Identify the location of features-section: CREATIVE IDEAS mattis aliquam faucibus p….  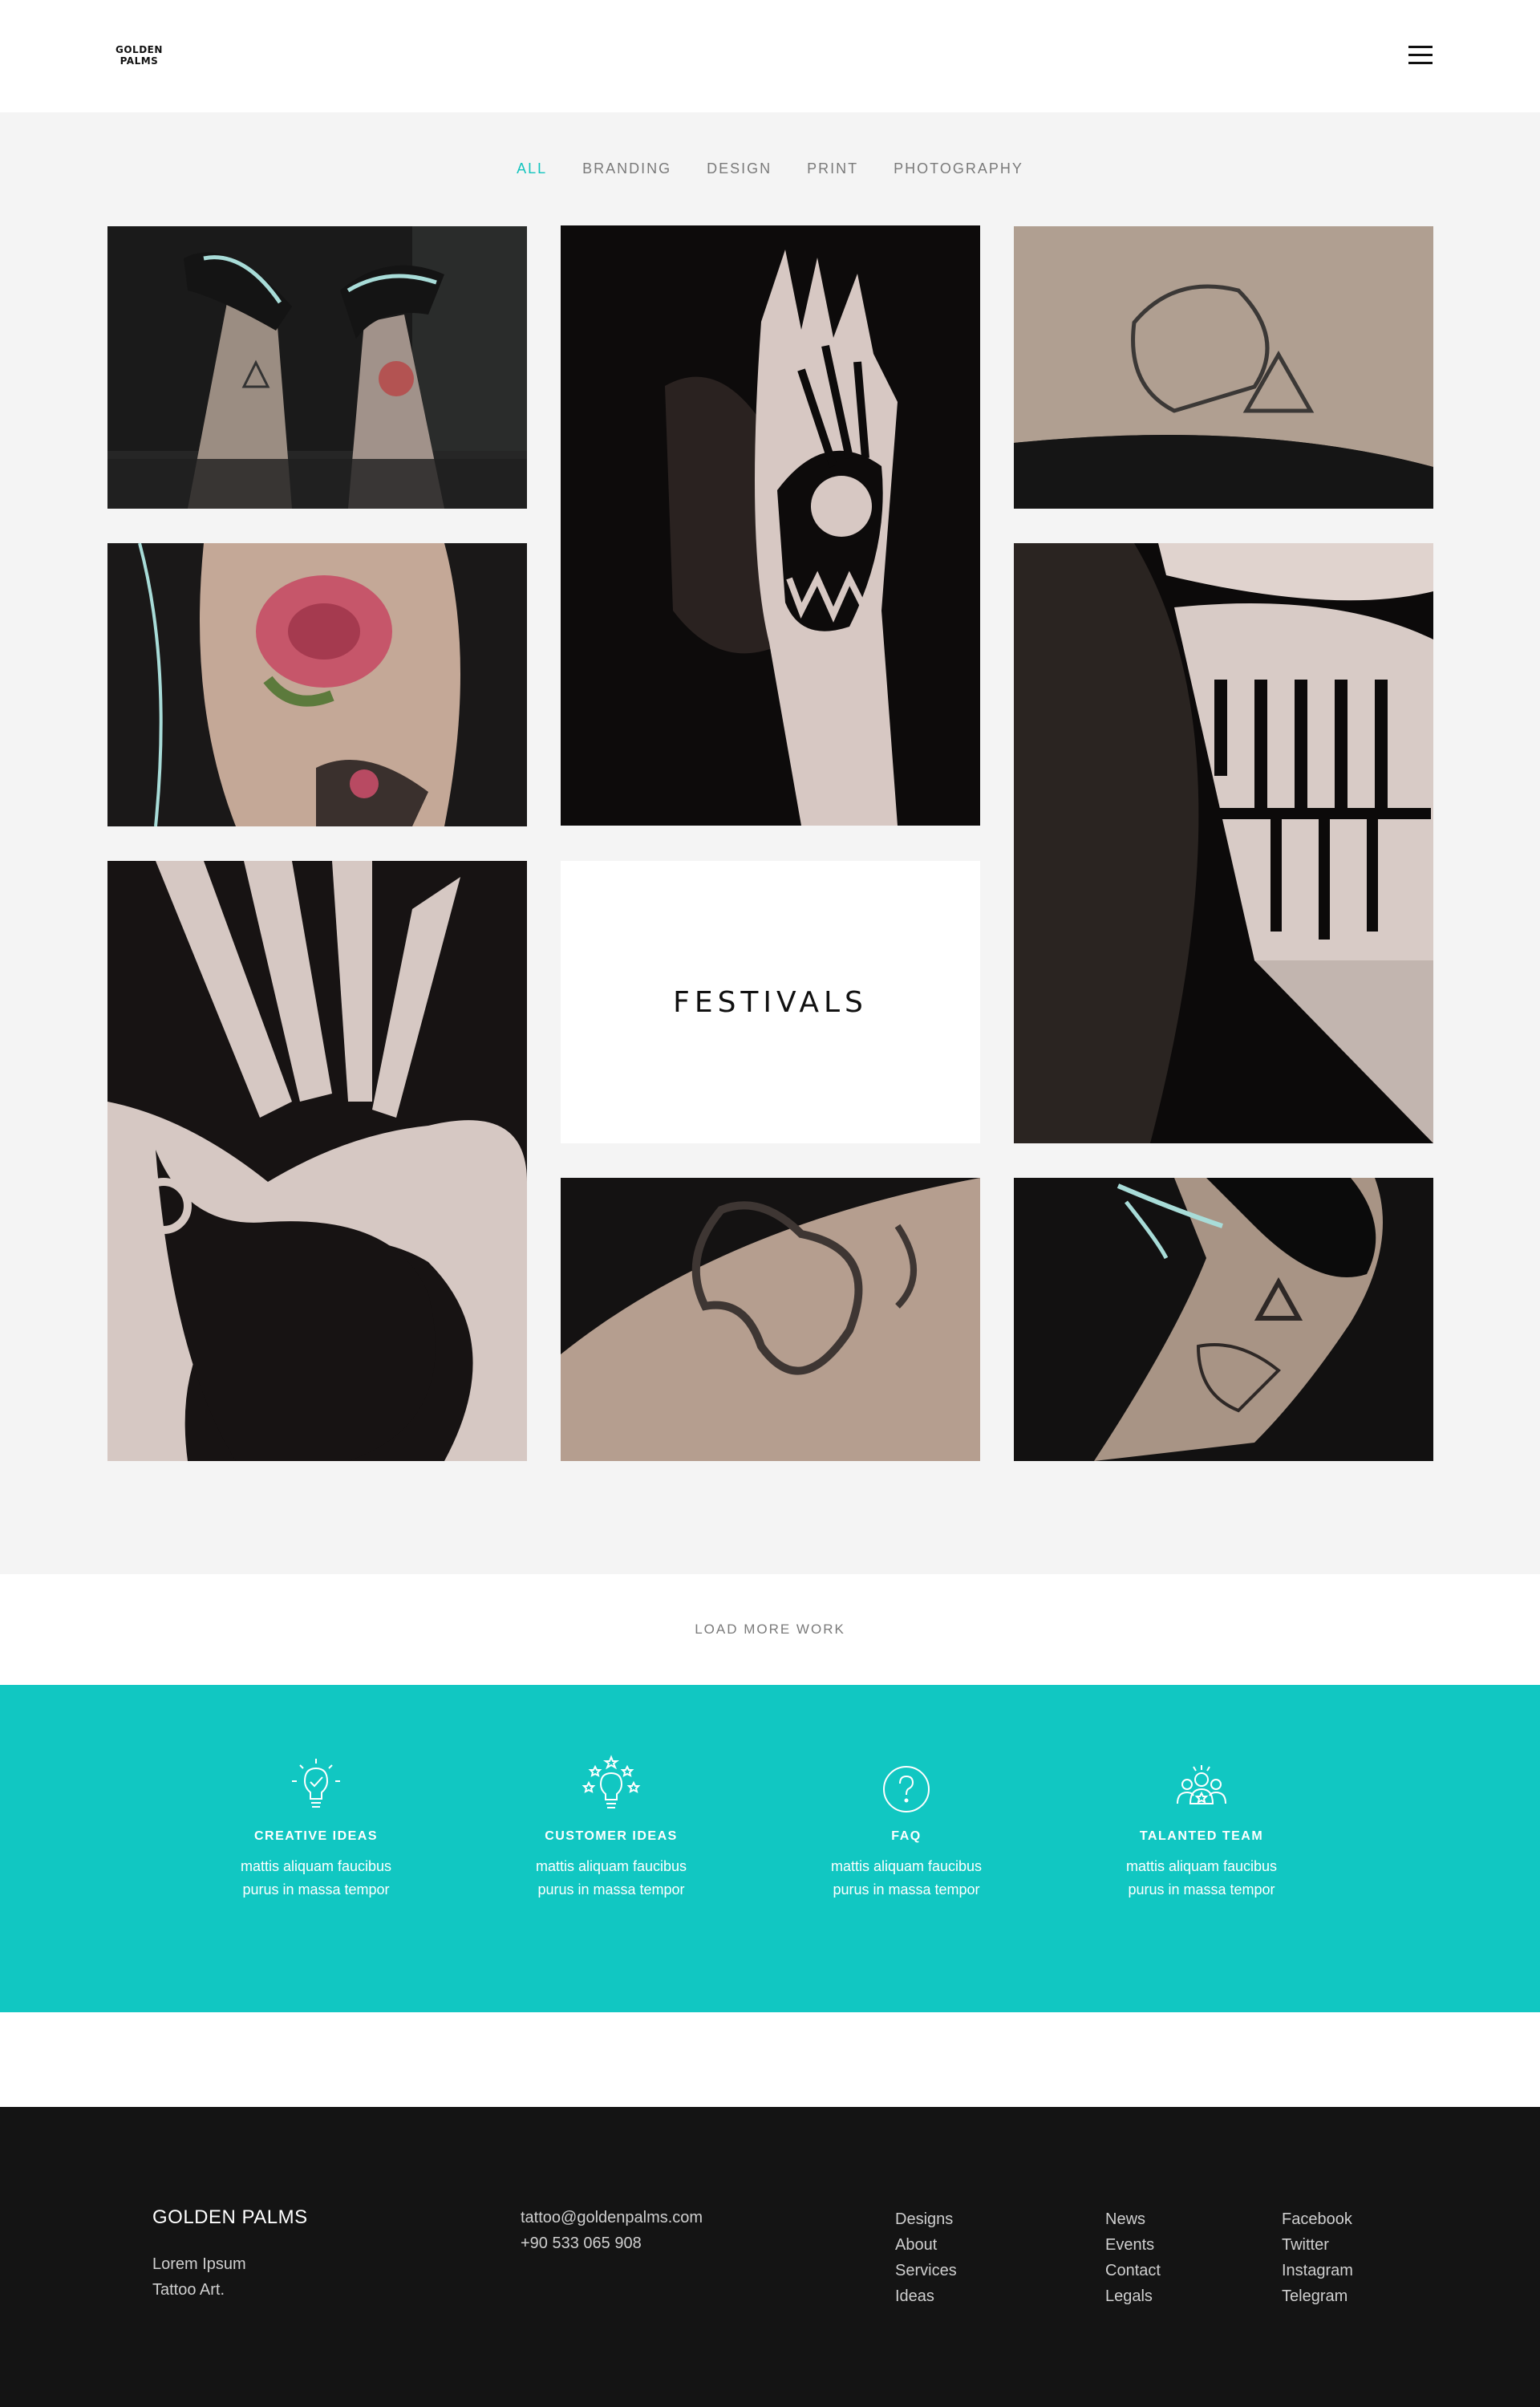
(770, 1849).